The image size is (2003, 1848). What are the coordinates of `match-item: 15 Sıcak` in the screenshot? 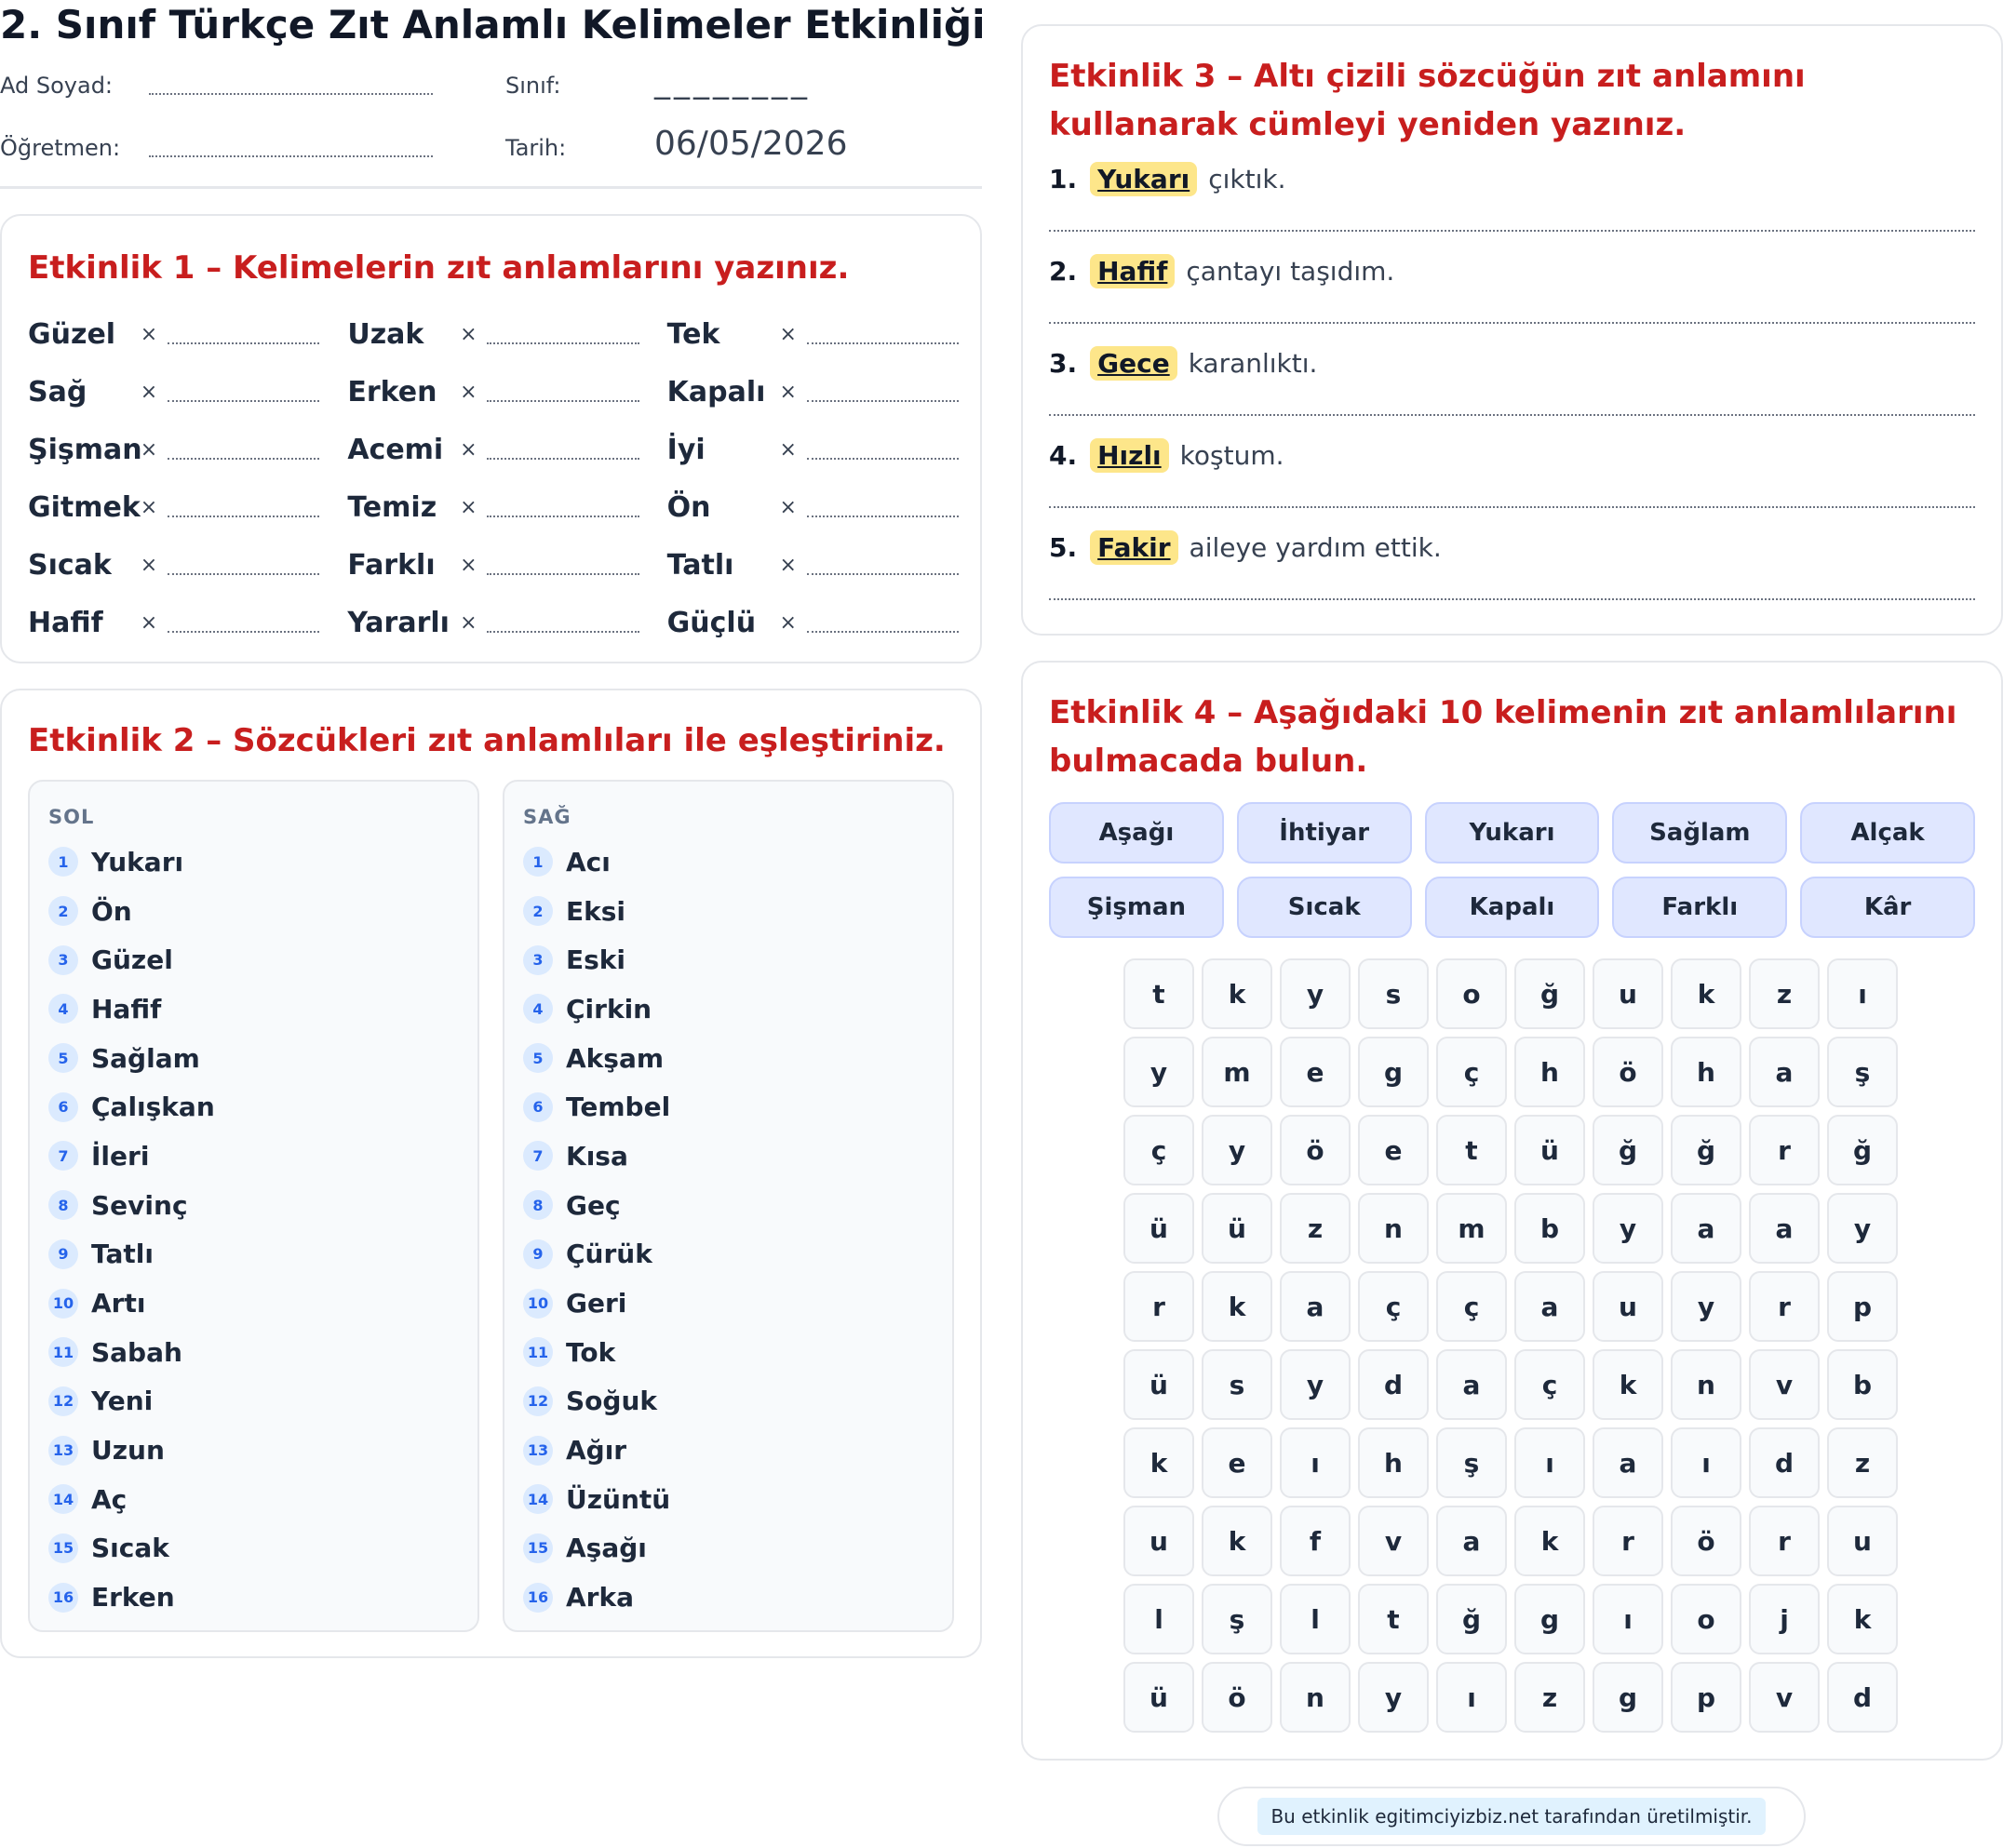 It's located at (253, 1548).